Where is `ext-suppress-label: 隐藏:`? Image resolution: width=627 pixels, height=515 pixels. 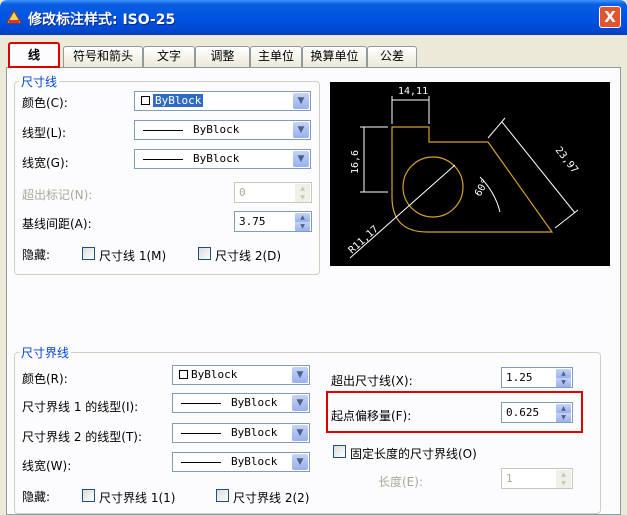
ext-suppress-label: 隐藏: is located at coordinates (36, 497).